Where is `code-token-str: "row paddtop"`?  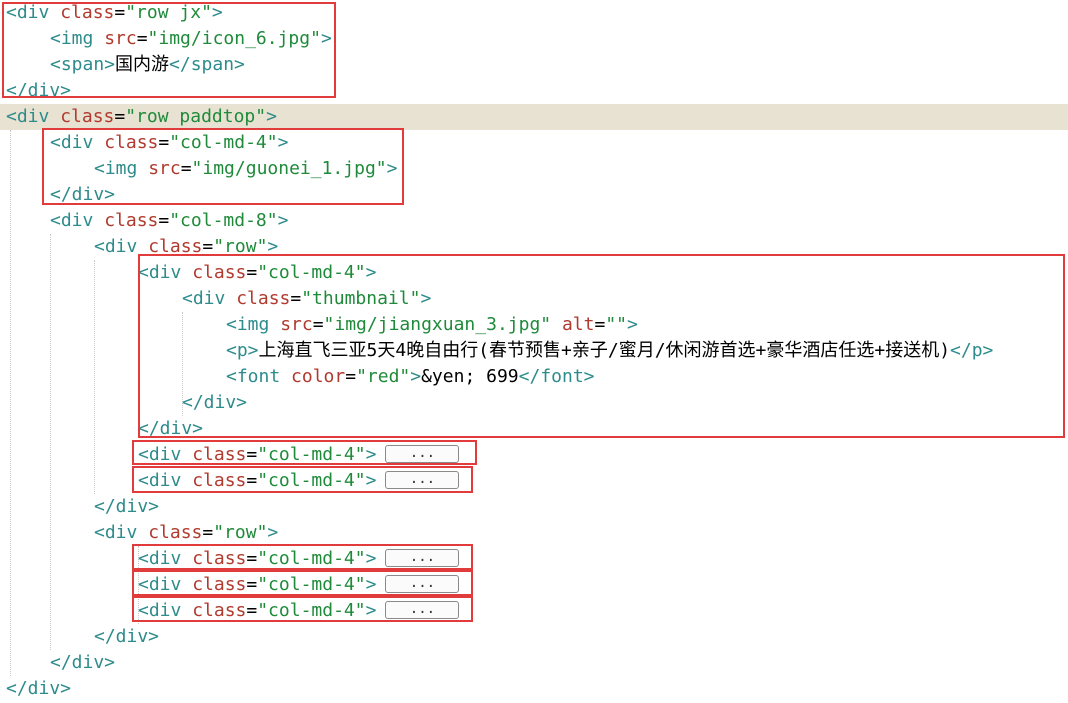 code-token-str: "row paddtop" is located at coordinates (196, 116).